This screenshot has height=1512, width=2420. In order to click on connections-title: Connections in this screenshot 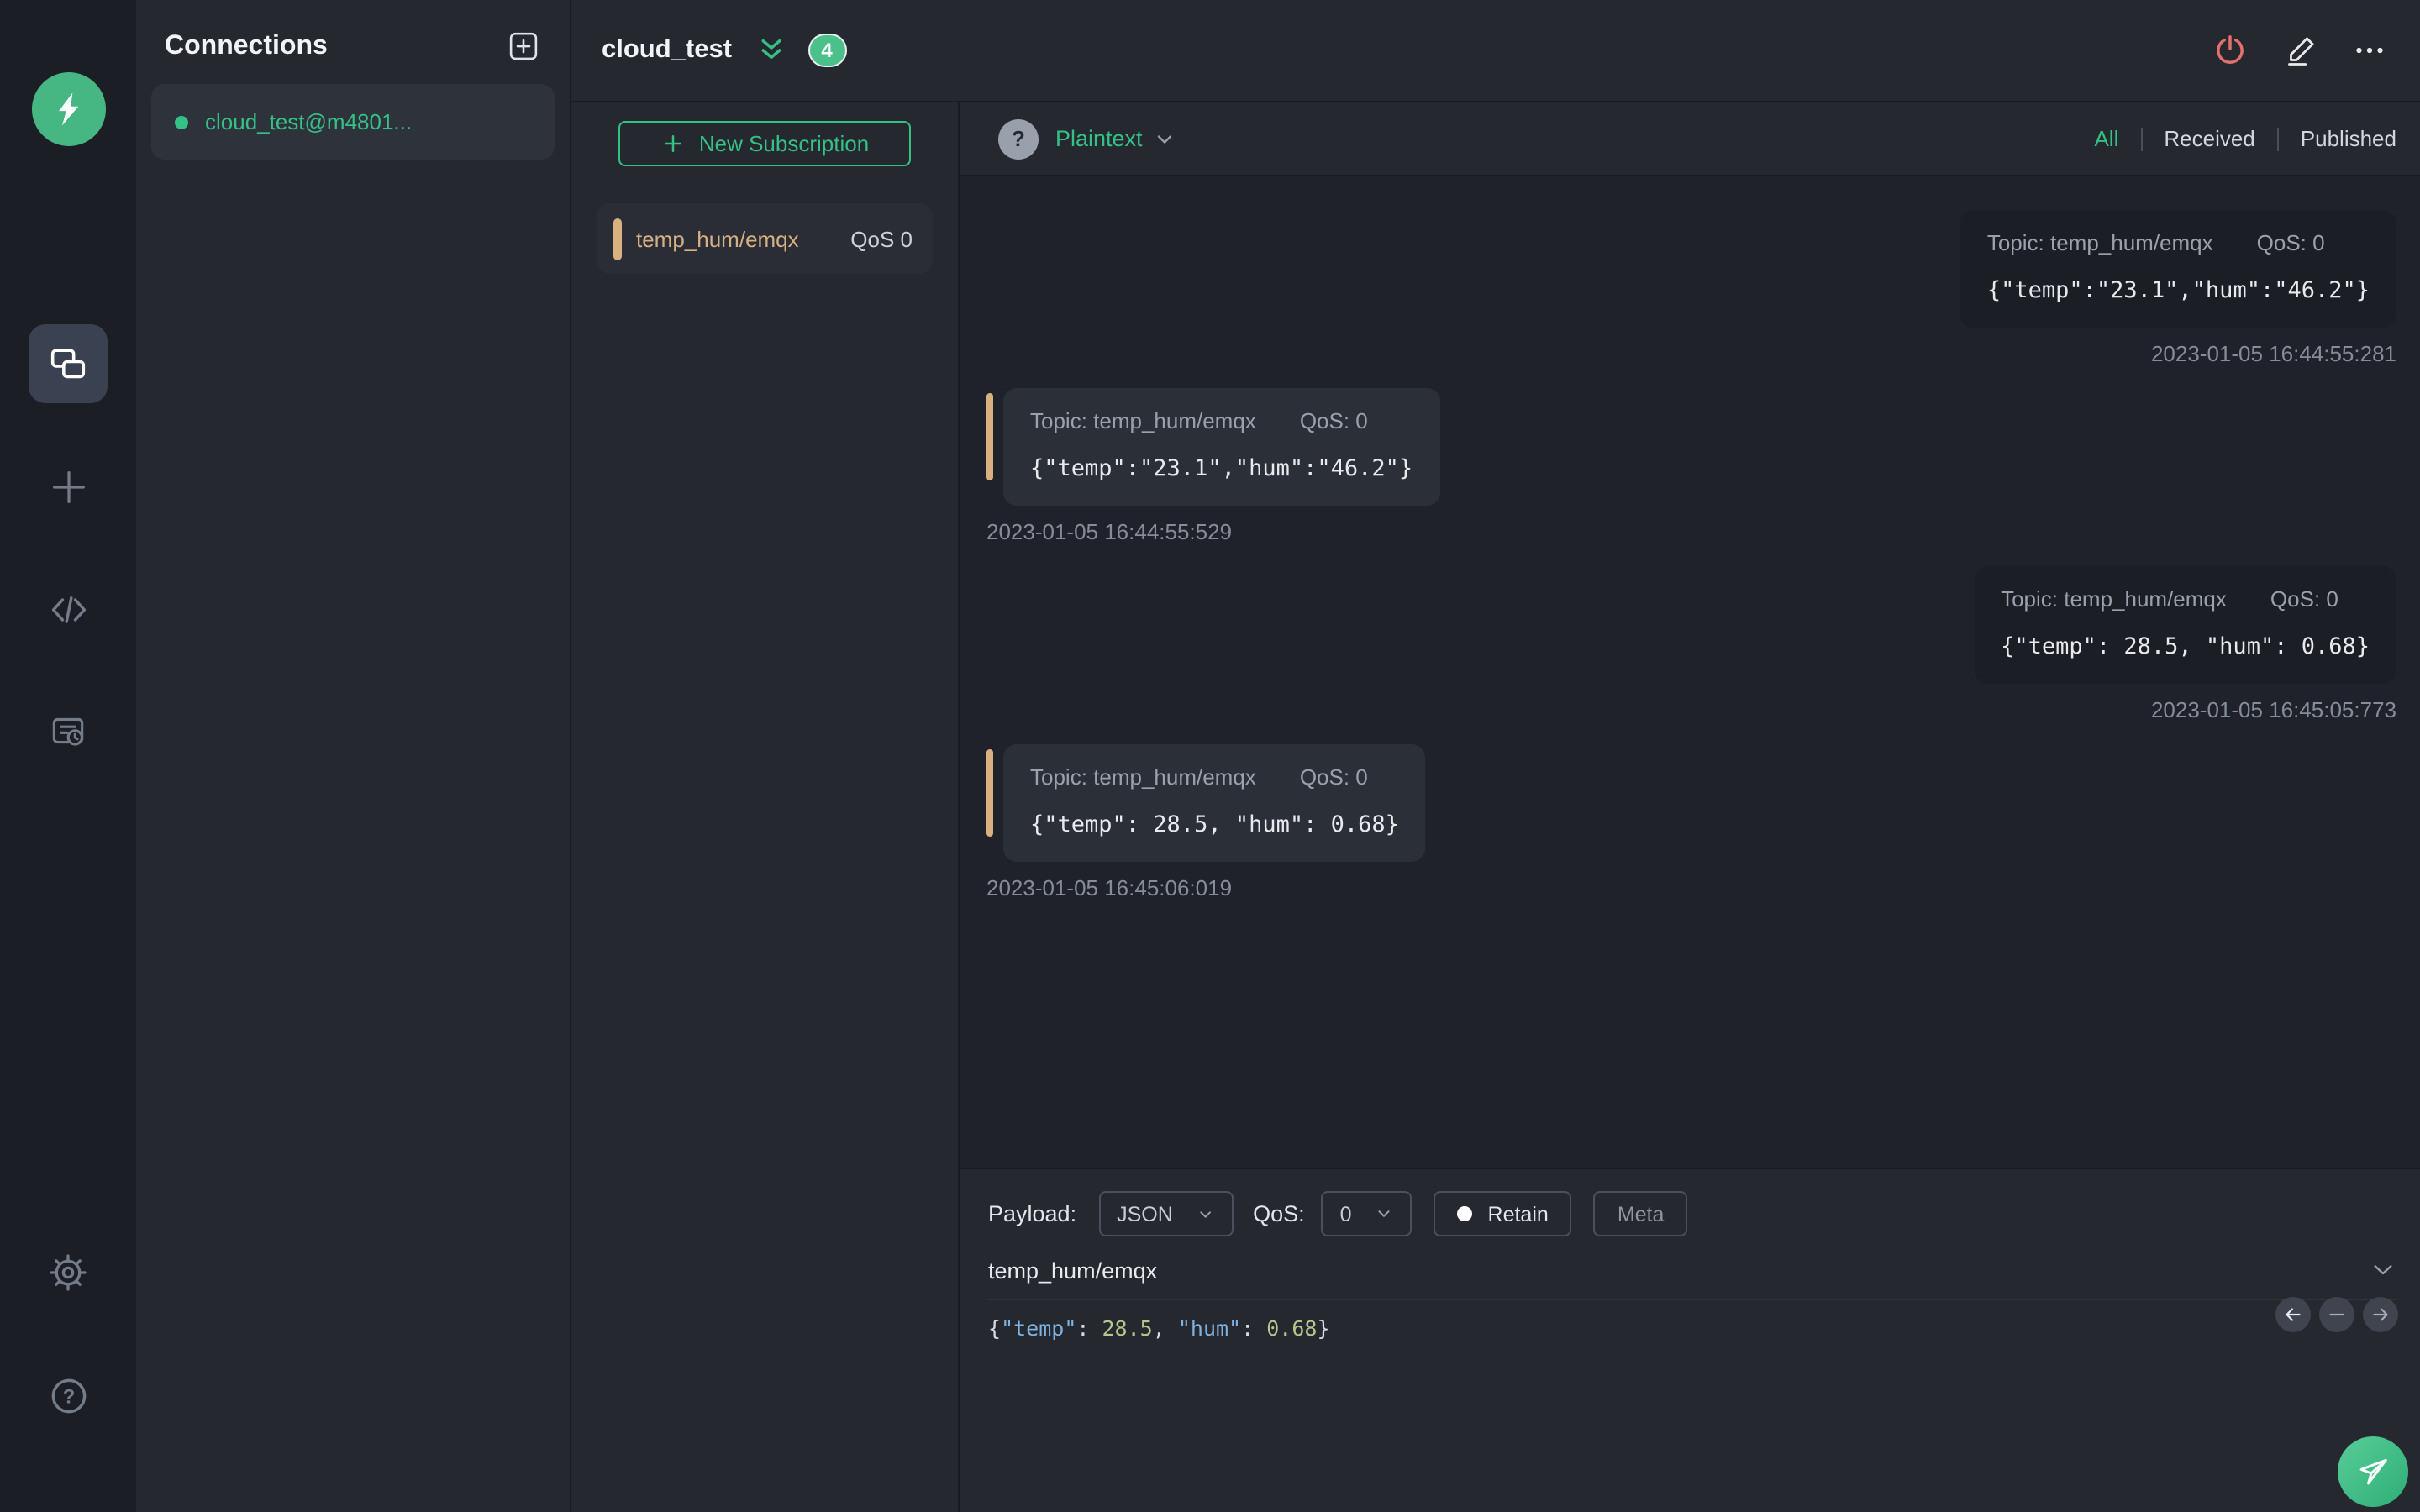, I will do `click(247, 45)`.